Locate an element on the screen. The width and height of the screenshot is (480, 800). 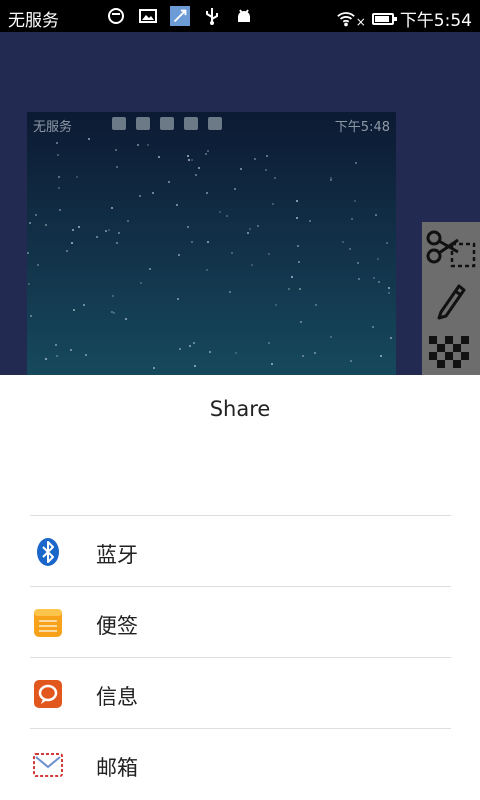
share-item-messages: 信息 is located at coordinates (240, 692).